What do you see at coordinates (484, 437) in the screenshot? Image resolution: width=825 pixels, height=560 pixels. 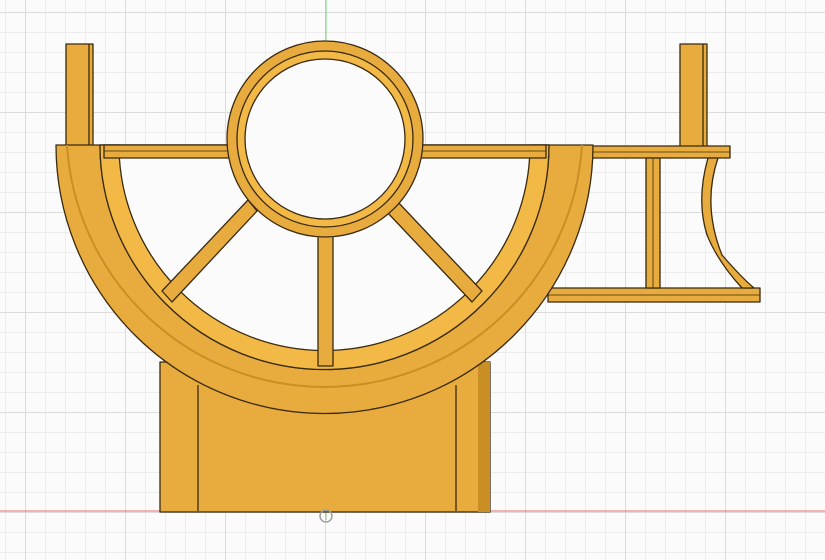 I see `base-right-shadow` at bounding box center [484, 437].